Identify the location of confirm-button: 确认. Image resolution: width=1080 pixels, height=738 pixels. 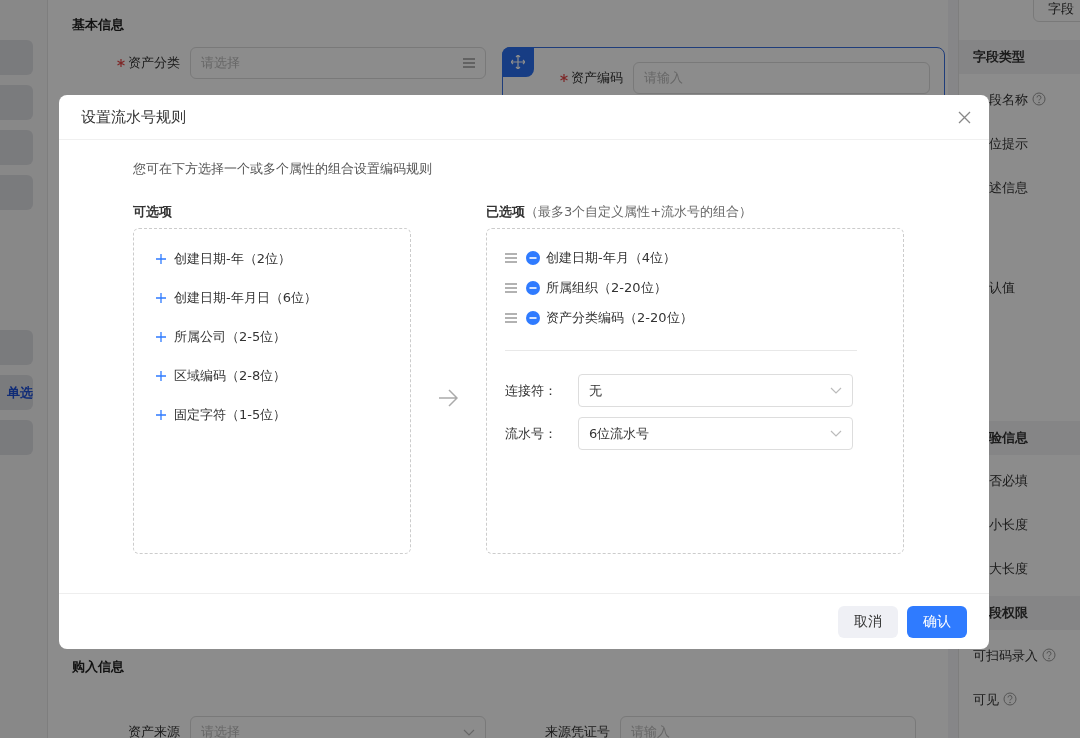
(937, 621).